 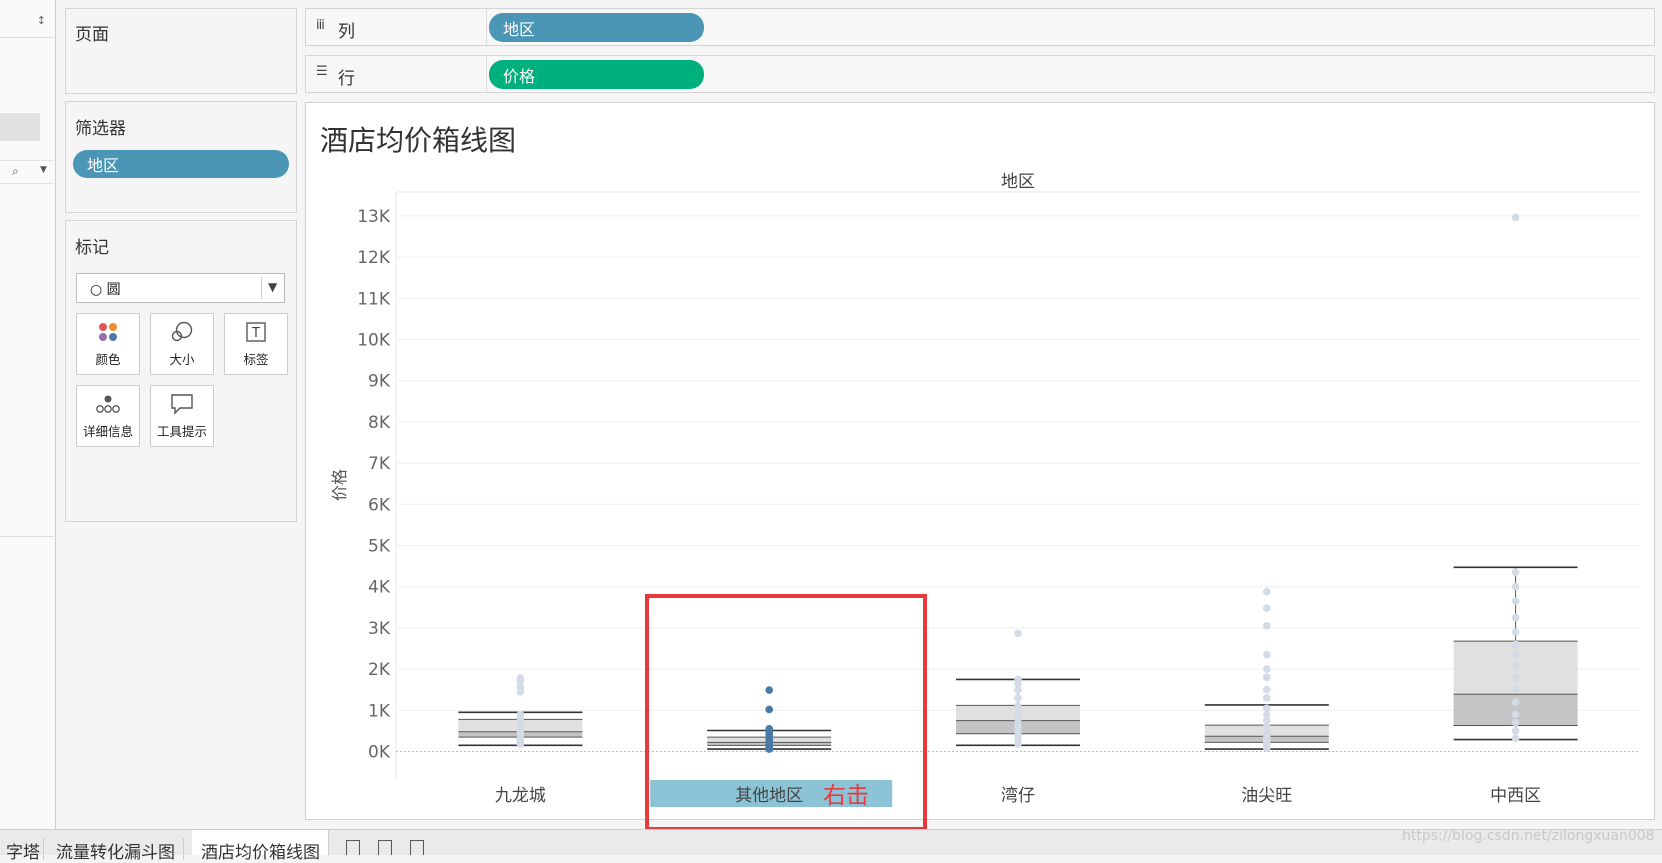 What do you see at coordinates (379, 629) in the screenshot?
I see `y-tick-label: 3K` at bounding box center [379, 629].